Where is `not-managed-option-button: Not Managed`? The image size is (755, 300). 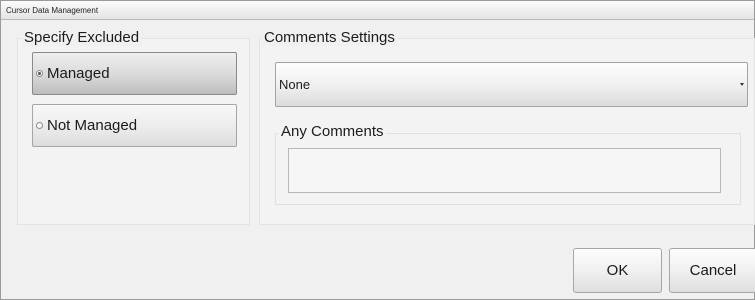 not-managed-option-button: Not Managed is located at coordinates (134, 125).